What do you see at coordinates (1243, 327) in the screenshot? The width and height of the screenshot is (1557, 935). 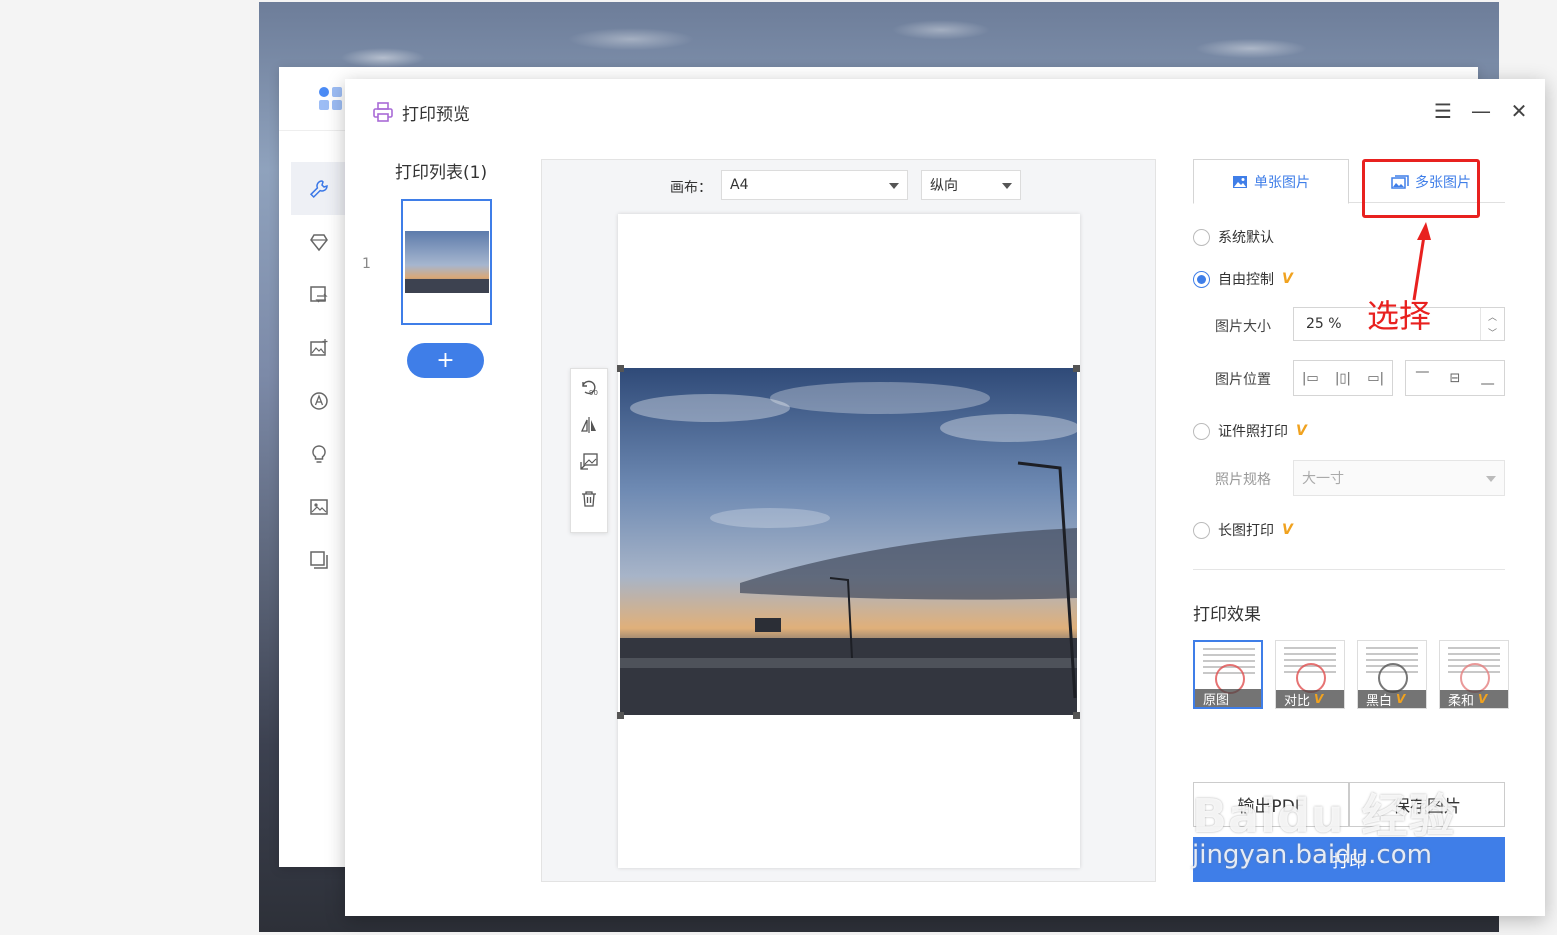 I see `image-size-label: 图片大小` at bounding box center [1243, 327].